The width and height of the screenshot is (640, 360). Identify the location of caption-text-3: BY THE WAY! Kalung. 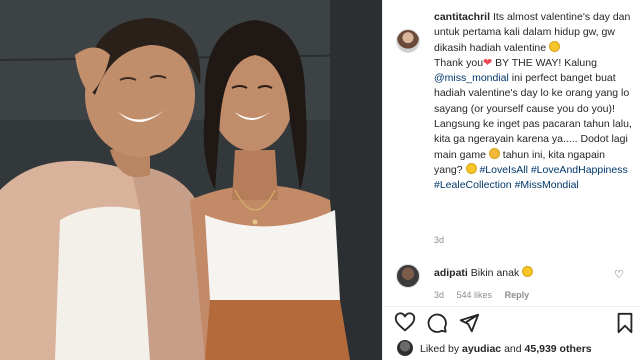
(546, 62).